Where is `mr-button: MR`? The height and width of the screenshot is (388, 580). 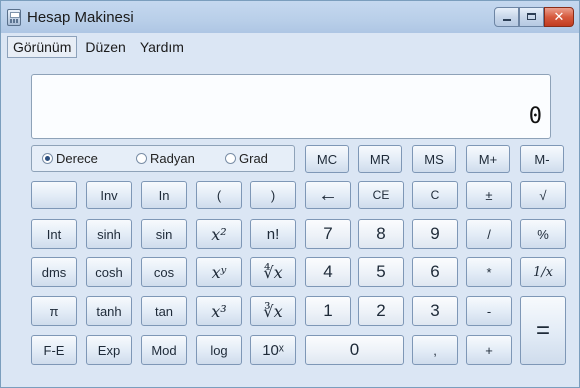 mr-button: MR is located at coordinates (380, 159).